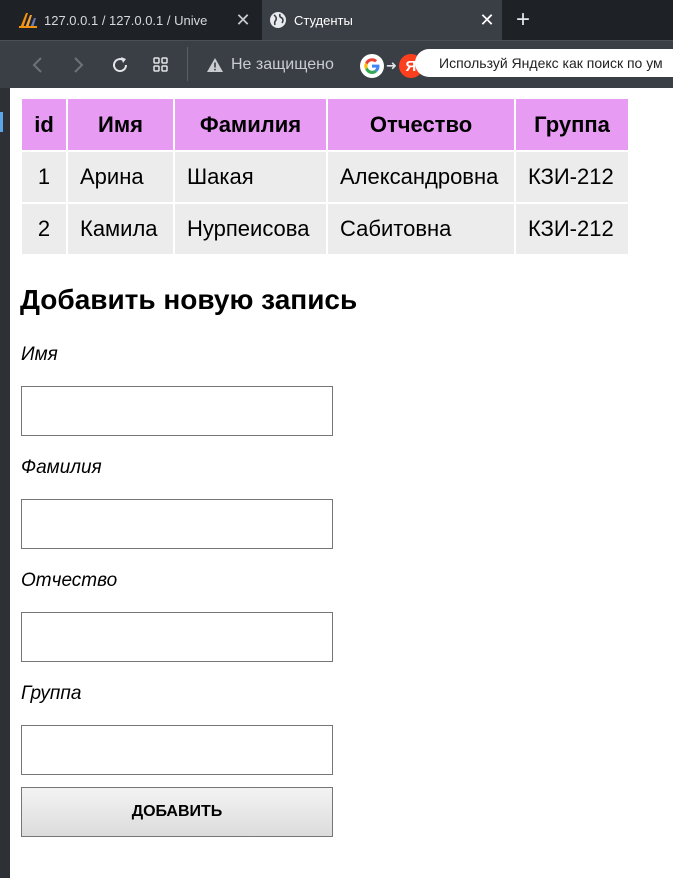 The width and height of the screenshot is (673, 878). I want to click on table-row: 1 Арина Шакая Александровна КЗИ-212, so click(325, 177).